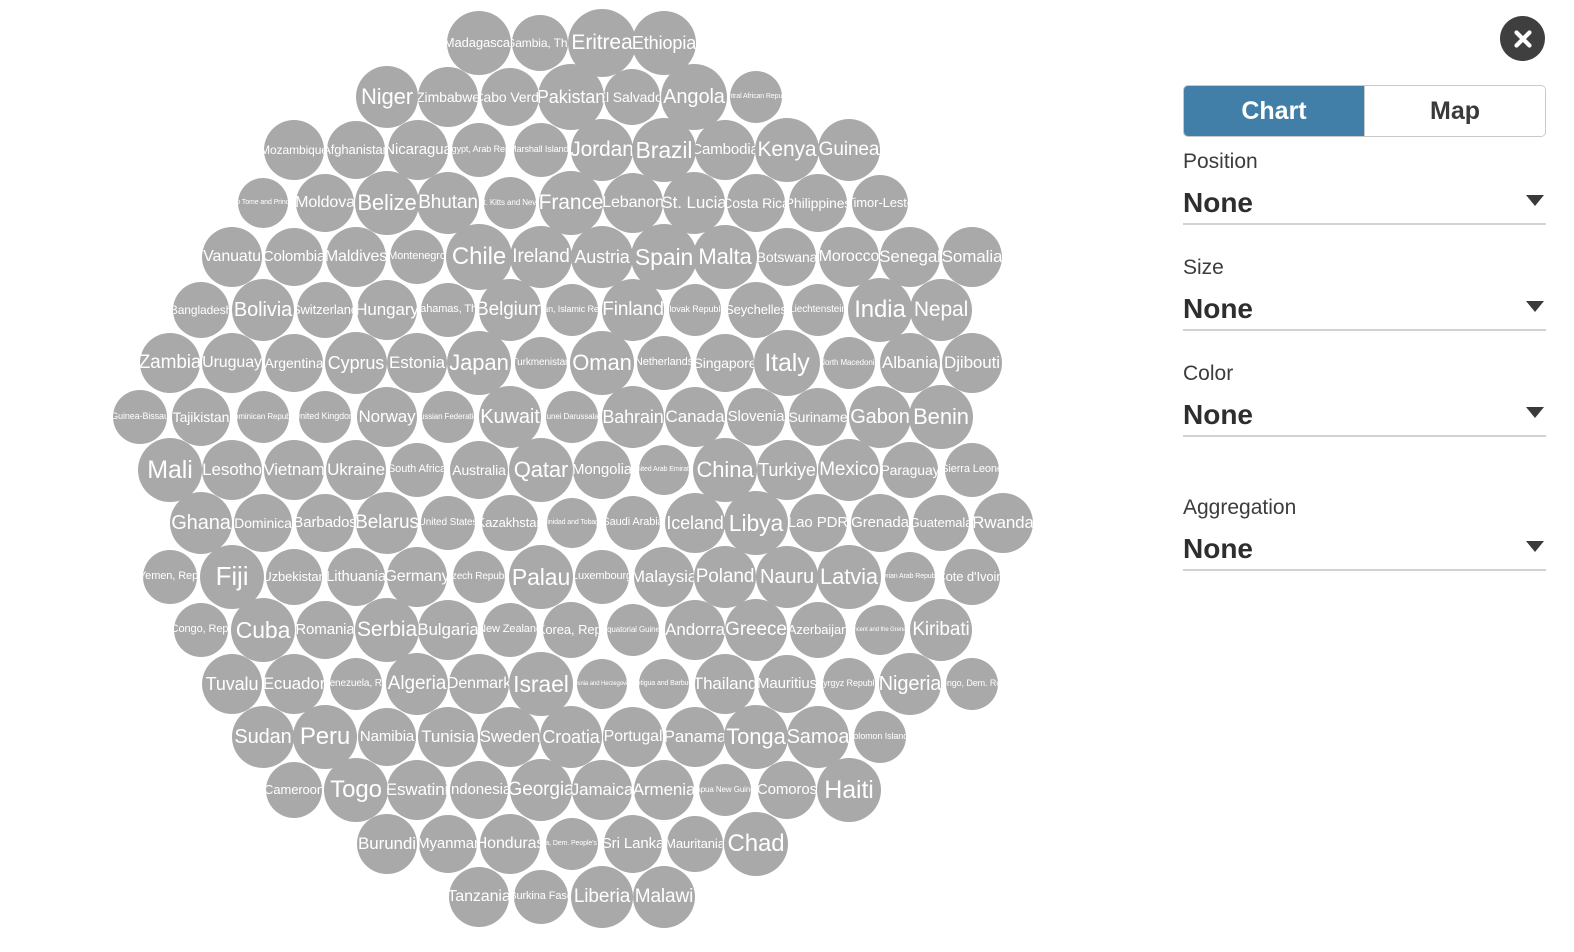 The height and width of the screenshot is (952, 1574). I want to click on bubble-bulgaria: Bulgaria, so click(448, 630).